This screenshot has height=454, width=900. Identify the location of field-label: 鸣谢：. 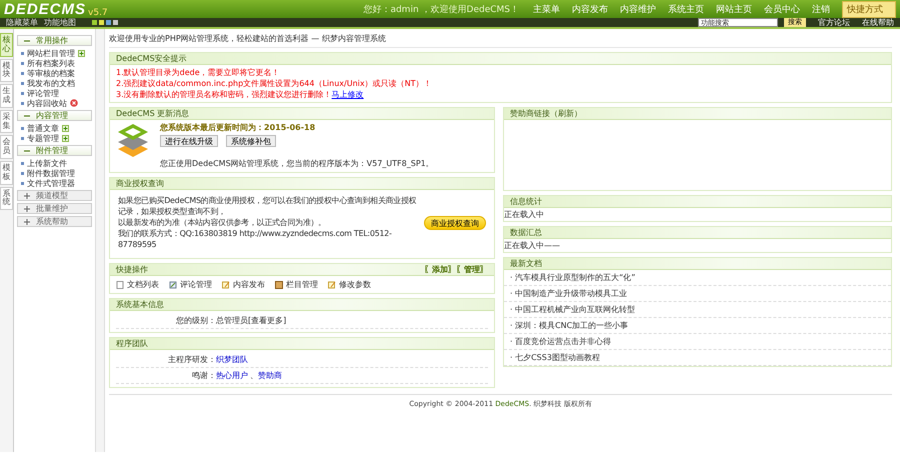
(203, 375).